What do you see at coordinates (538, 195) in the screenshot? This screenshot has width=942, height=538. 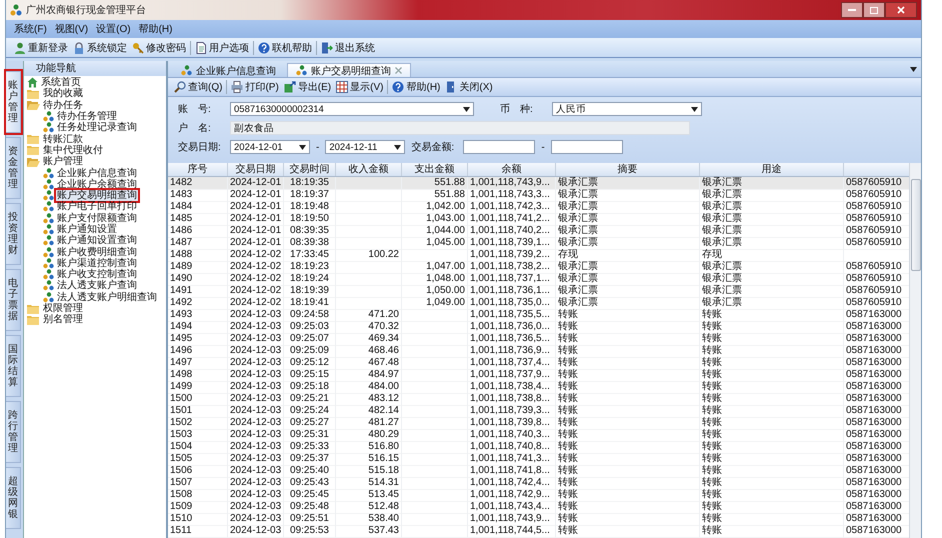 I see `table-row: 1483 2024-12-01 18:19:37 551.88 1,001,118,743,3... 银承汇票 银承汇票 0587605910` at bounding box center [538, 195].